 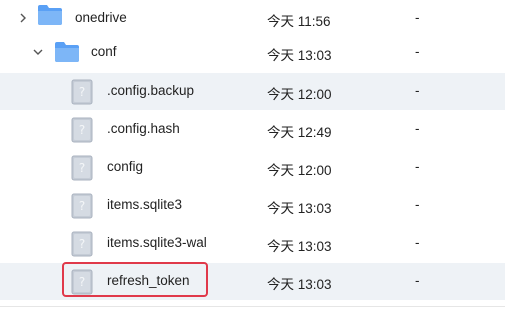 I want to click on list-item-config: ? config 今天 12:00 -, so click(x=252, y=167).